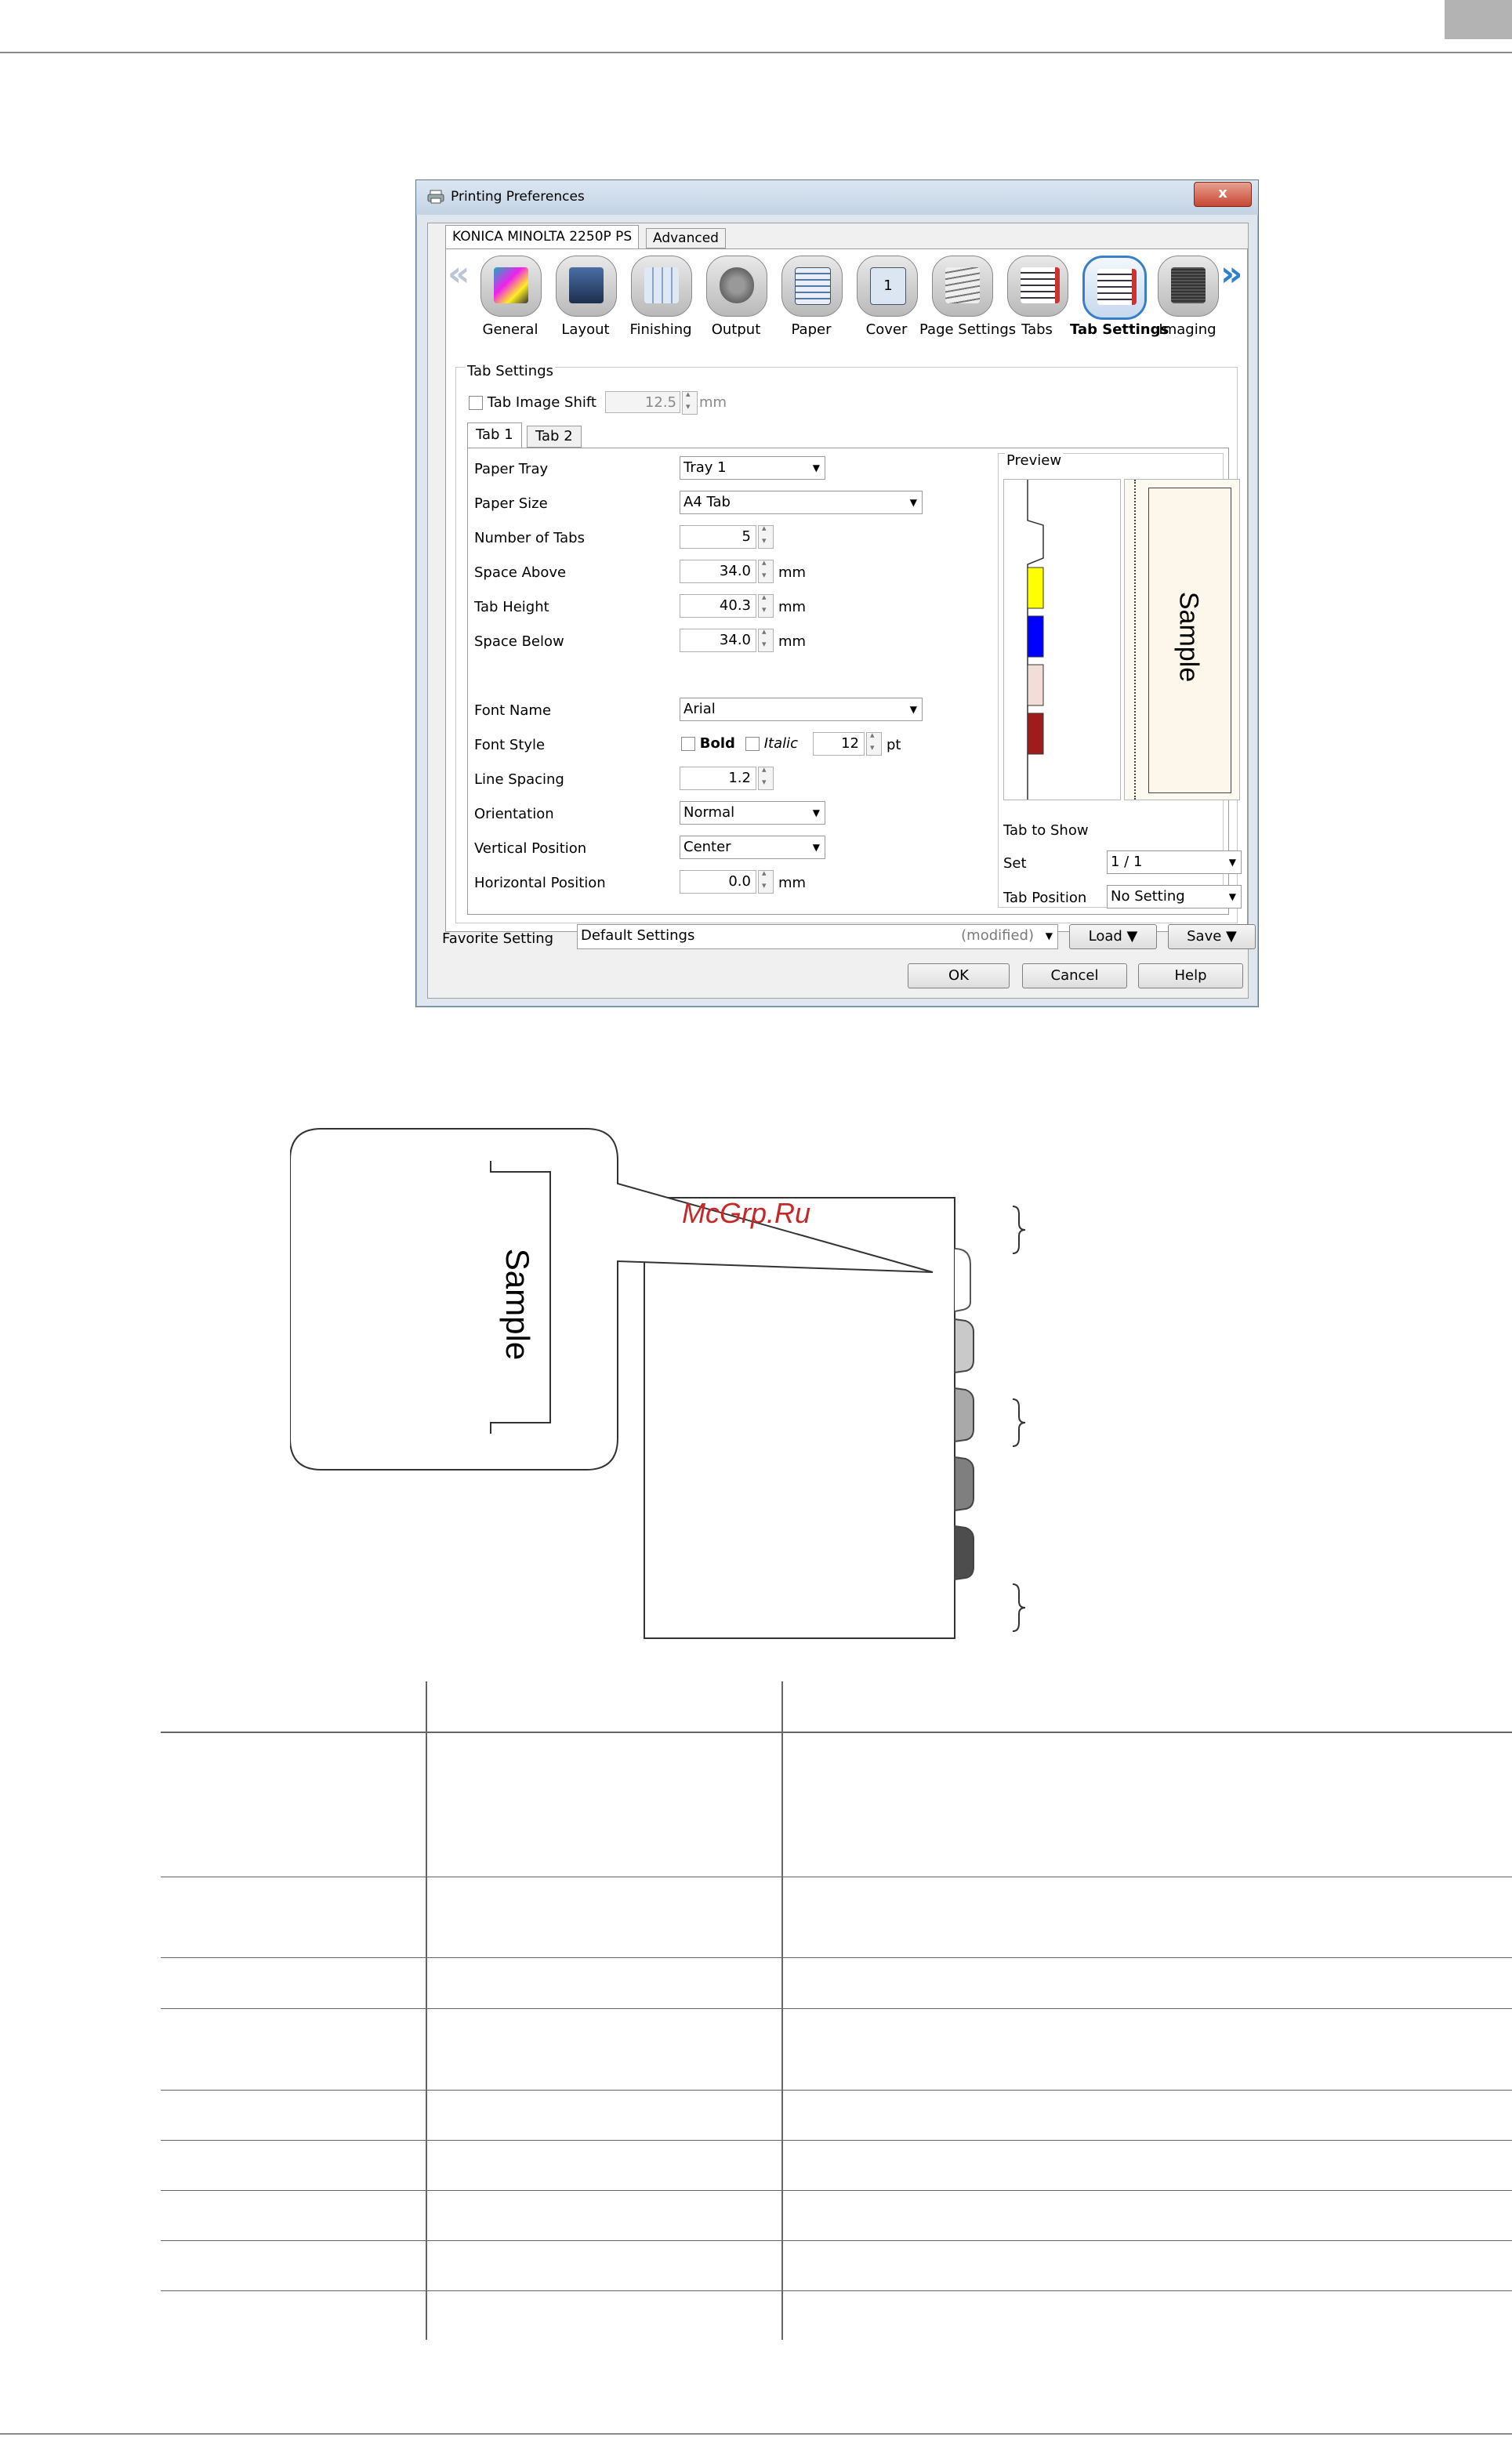 This screenshot has width=1512, height=2437. I want to click on subtab-2: Tab 2, so click(554, 437).